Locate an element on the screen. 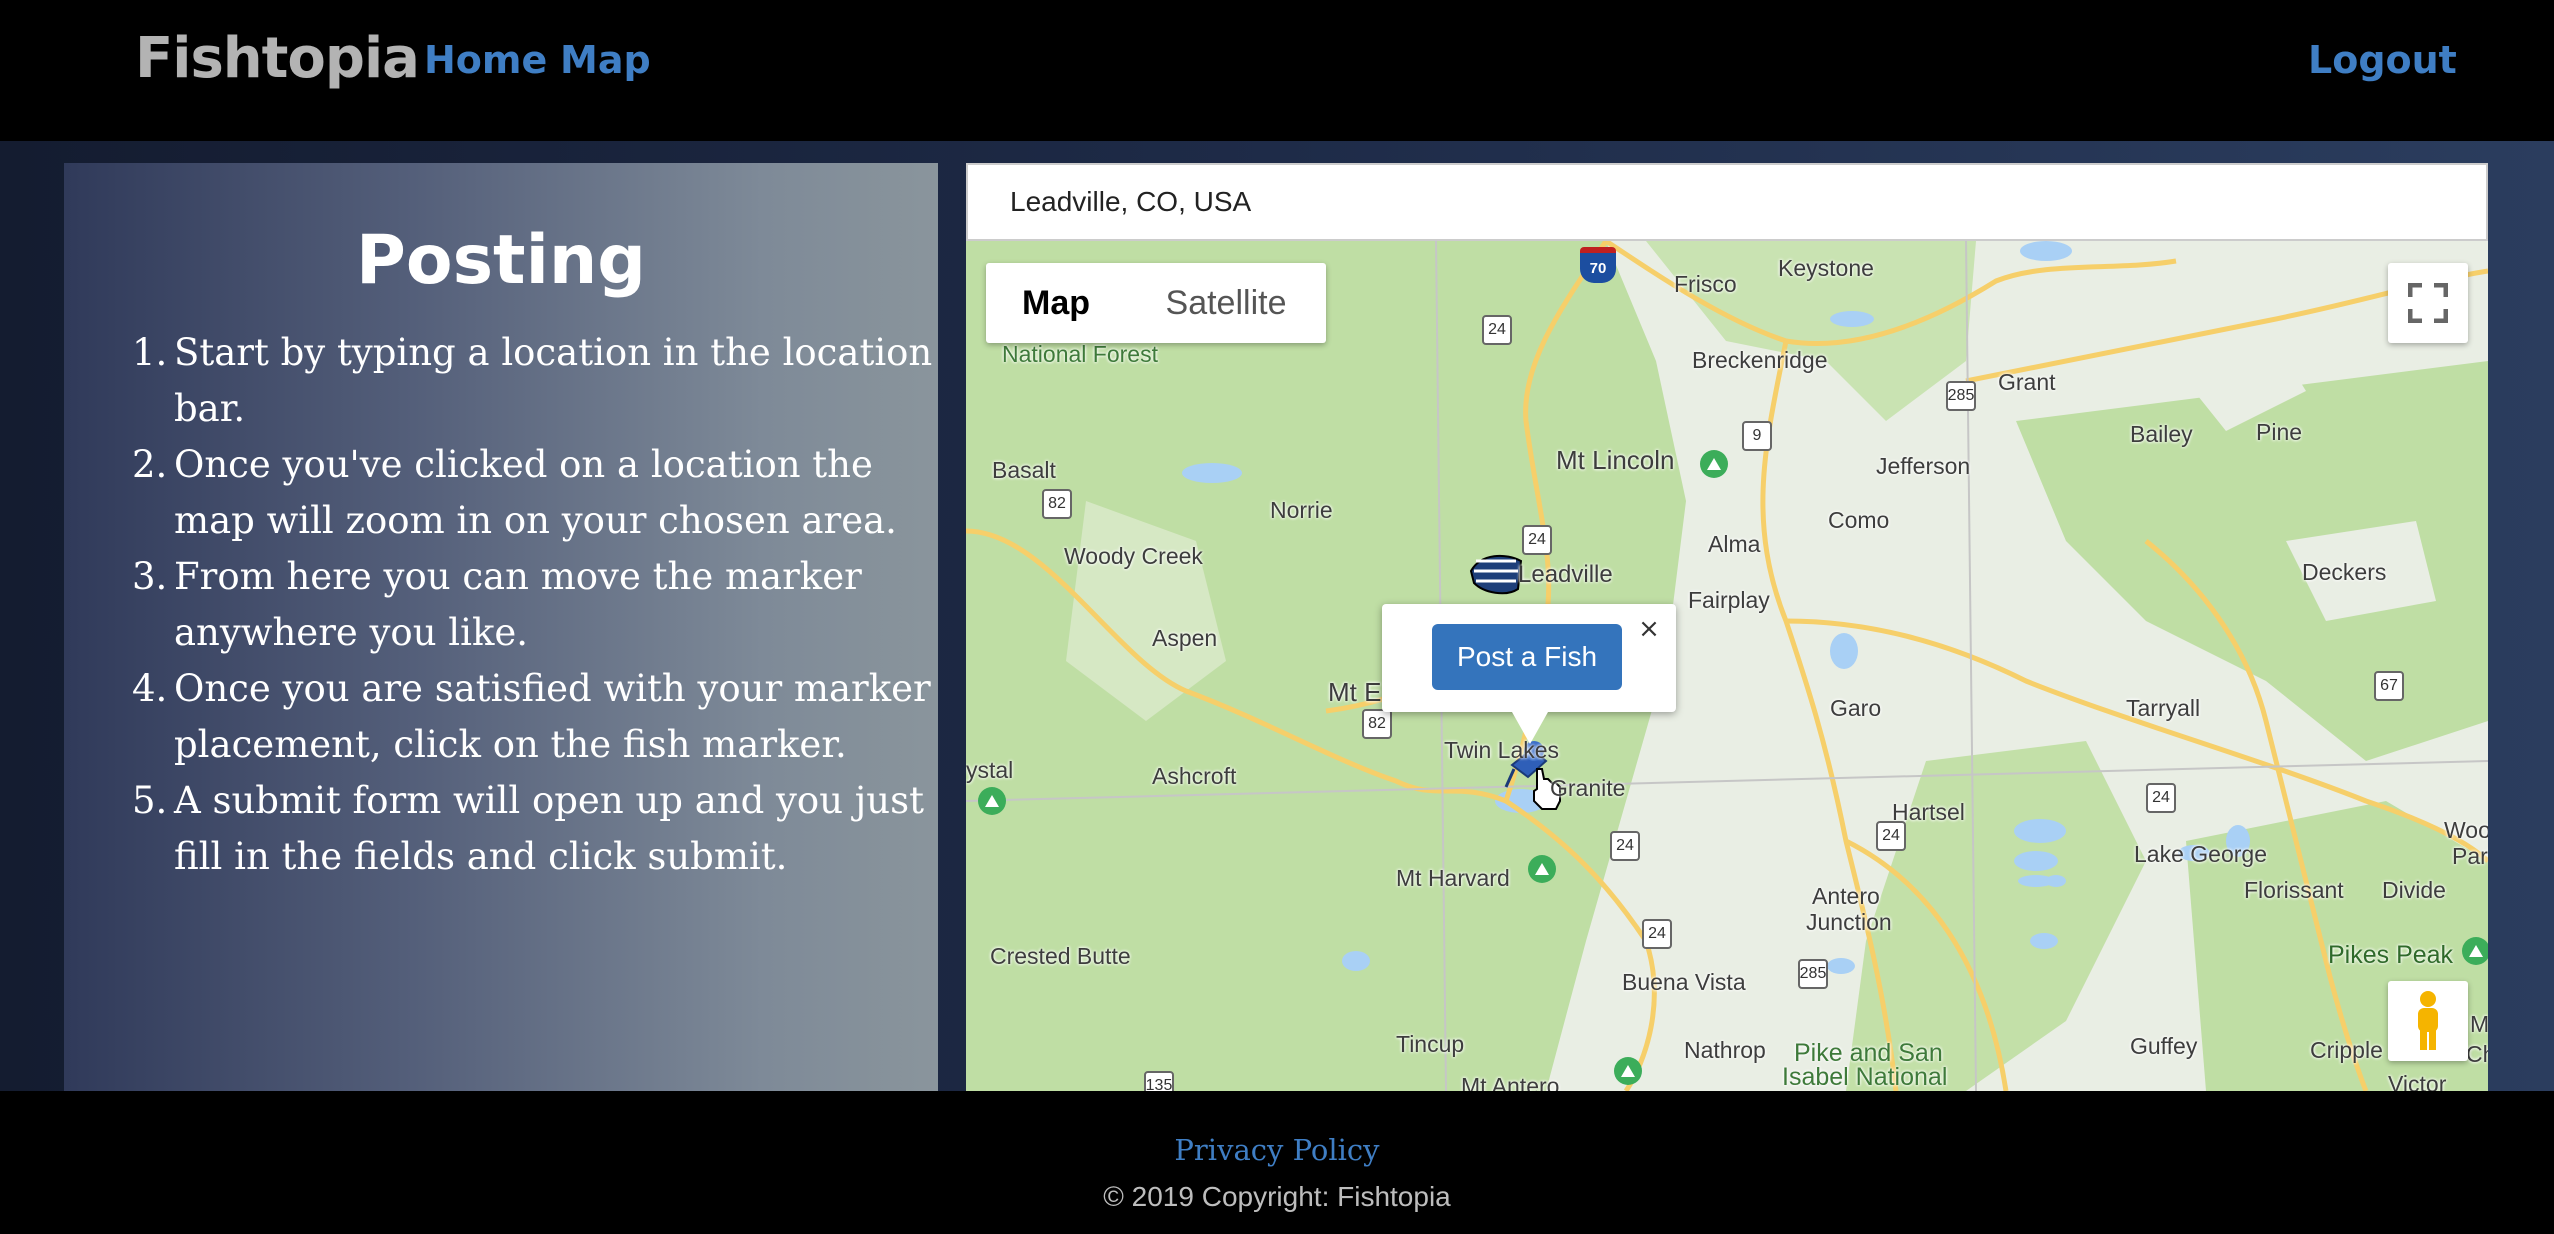  map-place-label: Pikes Peak is located at coordinates (2391, 955).